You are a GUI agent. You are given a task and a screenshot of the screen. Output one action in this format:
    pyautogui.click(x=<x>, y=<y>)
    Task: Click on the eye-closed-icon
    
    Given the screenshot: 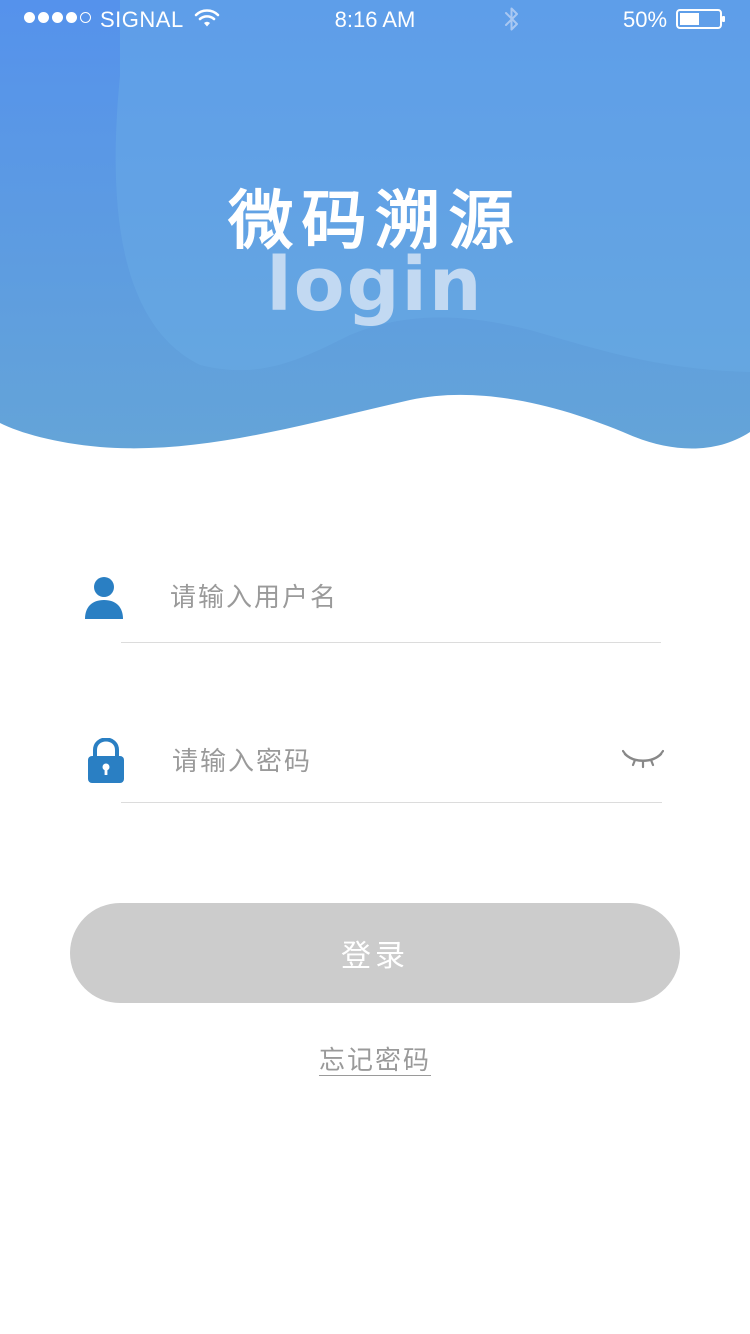 What is the action you would take?
    pyautogui.click(x=643, y=760)
    